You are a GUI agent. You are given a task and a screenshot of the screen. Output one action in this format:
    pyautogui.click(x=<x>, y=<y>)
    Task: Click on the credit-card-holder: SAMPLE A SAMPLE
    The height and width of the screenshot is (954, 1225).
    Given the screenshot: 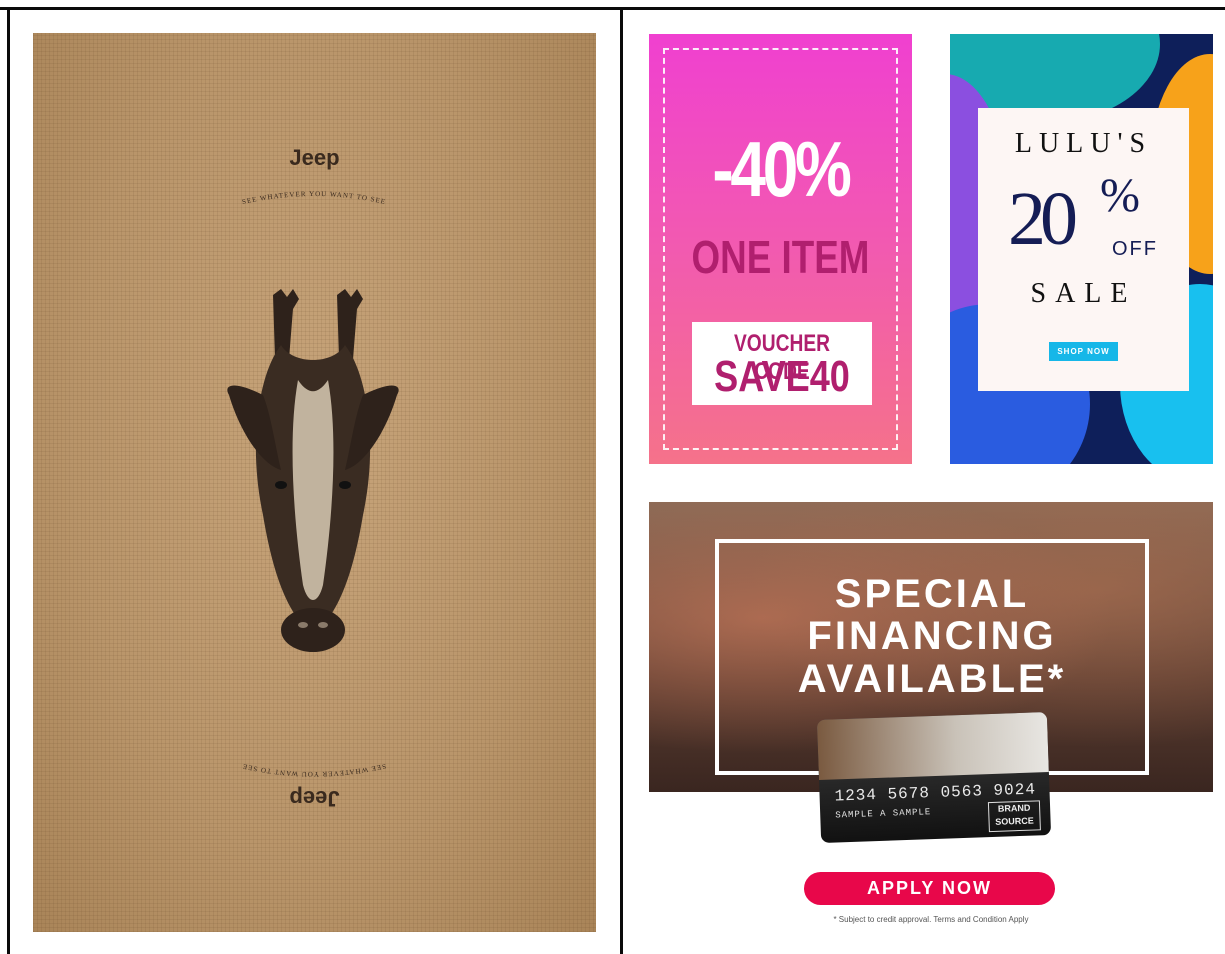 What is the action you would take?
    pyautogui.click(x=883, y=814)
    